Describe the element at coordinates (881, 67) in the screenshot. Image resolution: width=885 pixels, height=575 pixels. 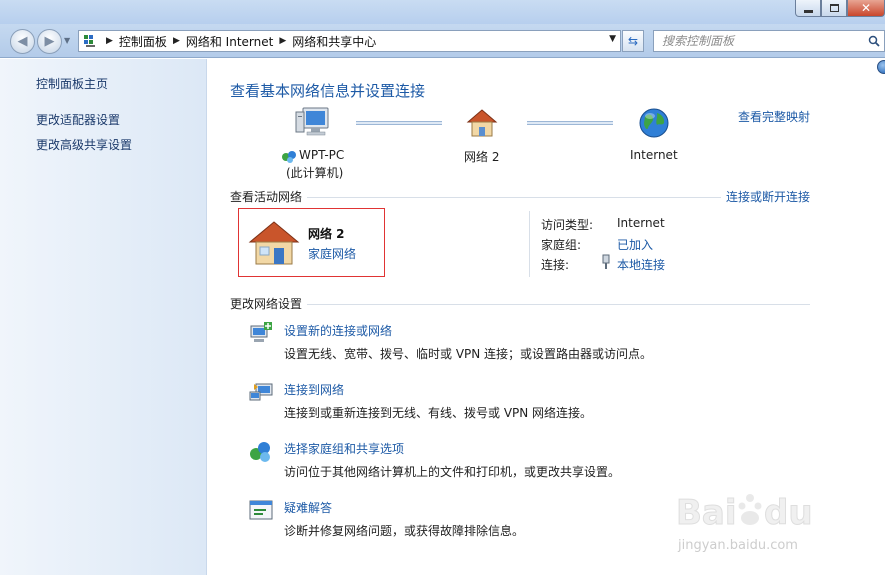
I see `help-icon` at that location.